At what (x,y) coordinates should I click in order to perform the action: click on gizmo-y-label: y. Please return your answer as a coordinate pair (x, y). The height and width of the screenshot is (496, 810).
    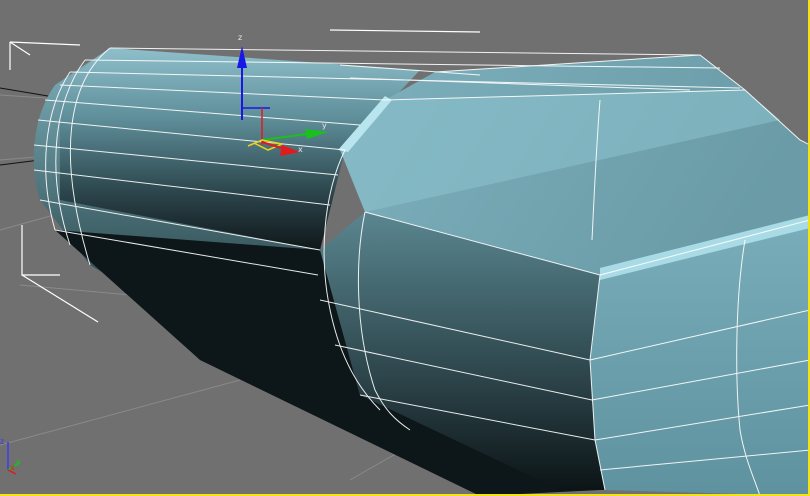
    Looking at the image, I should click on (324, 125).